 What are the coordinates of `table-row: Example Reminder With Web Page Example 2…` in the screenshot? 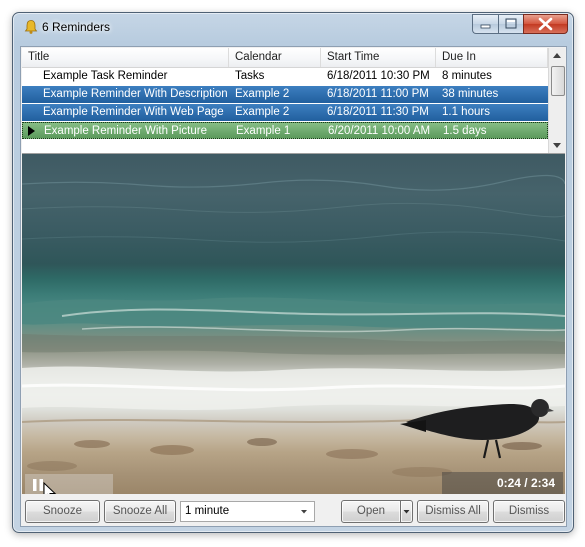 It's located at (285, 112).